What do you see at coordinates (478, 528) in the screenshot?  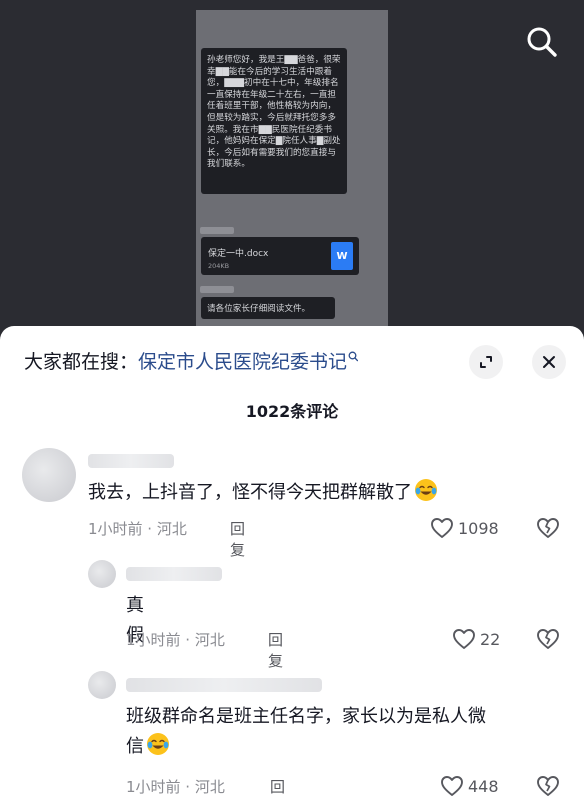 I see `like-count: 1098` at bounding box center [478, 528].